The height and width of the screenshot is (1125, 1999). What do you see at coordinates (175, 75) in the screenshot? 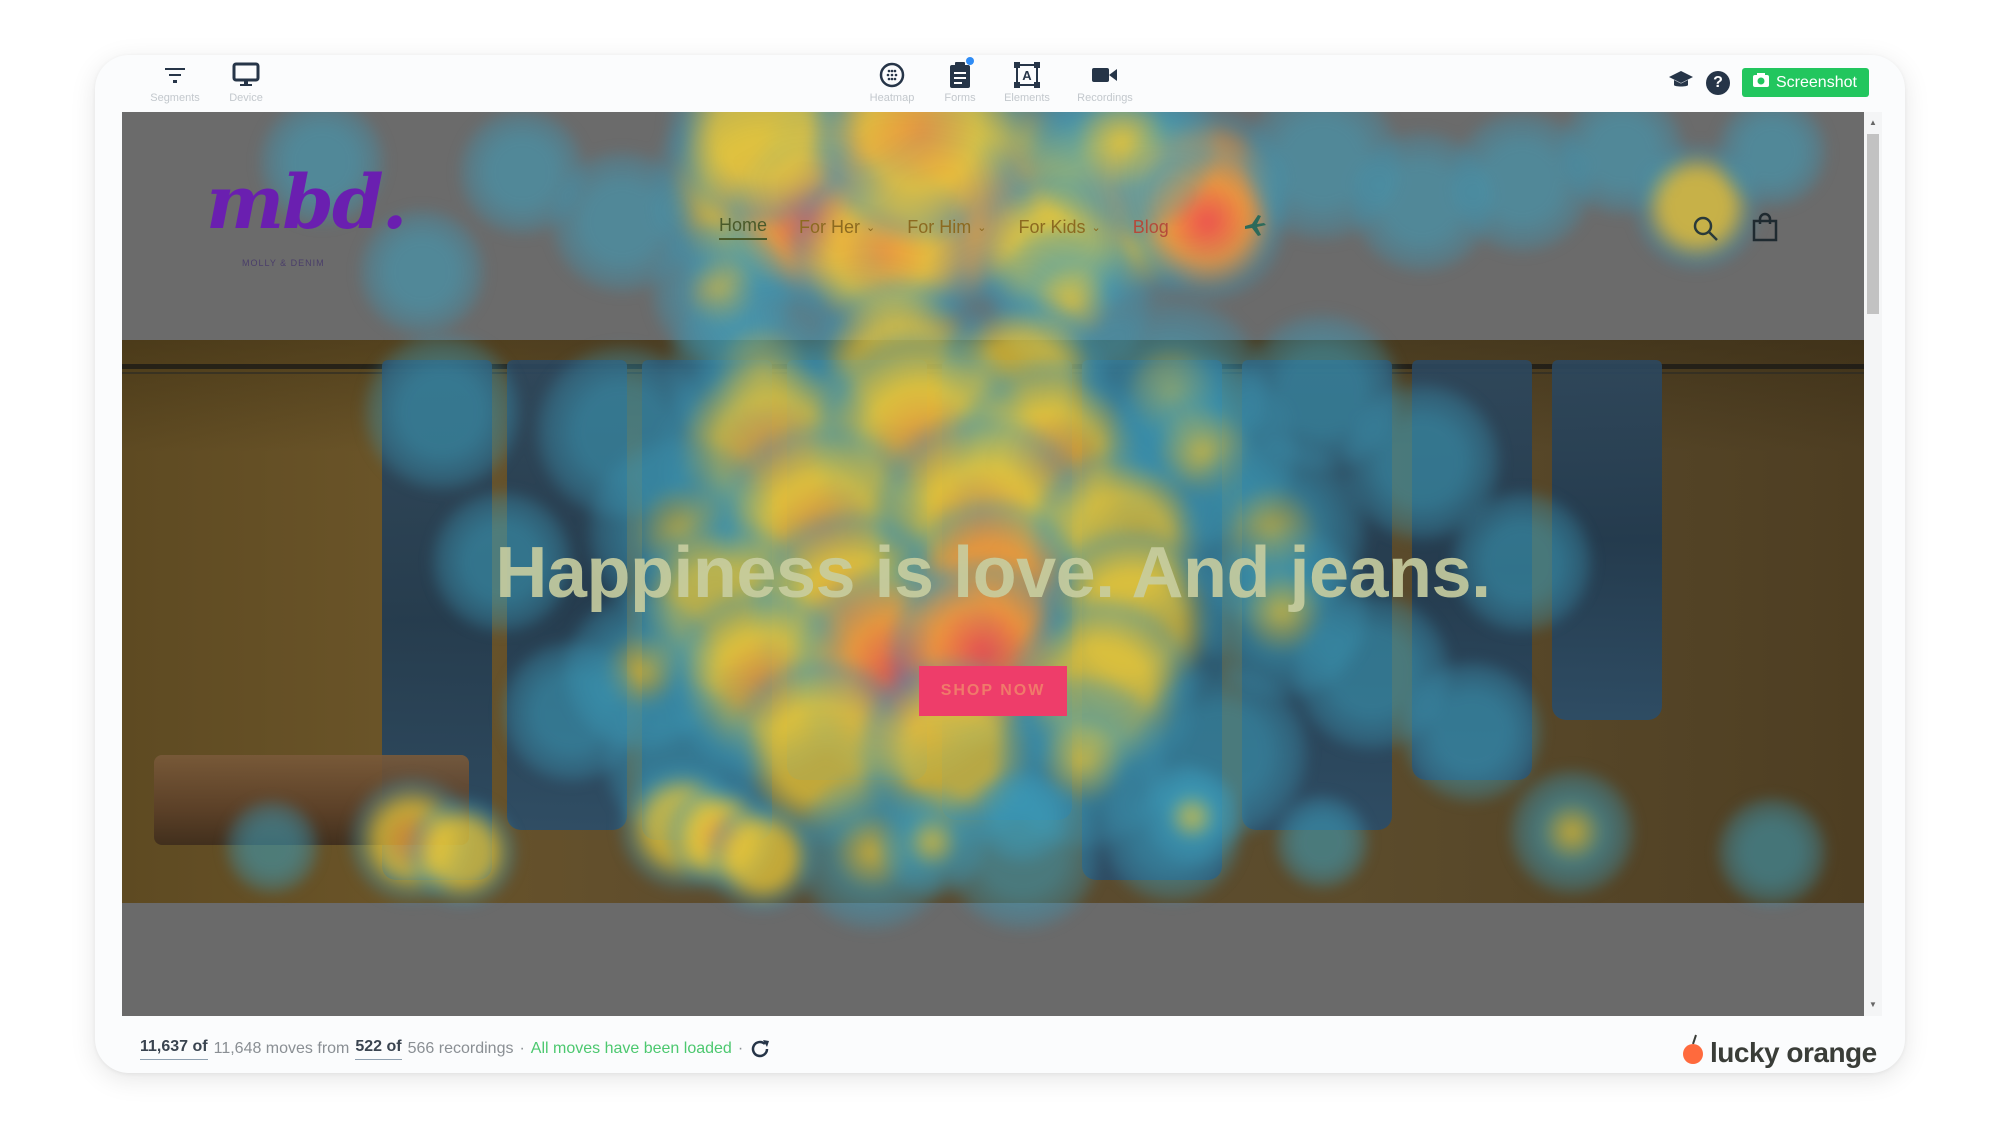
I see `filter-icon` at bounding box center [175, 75].